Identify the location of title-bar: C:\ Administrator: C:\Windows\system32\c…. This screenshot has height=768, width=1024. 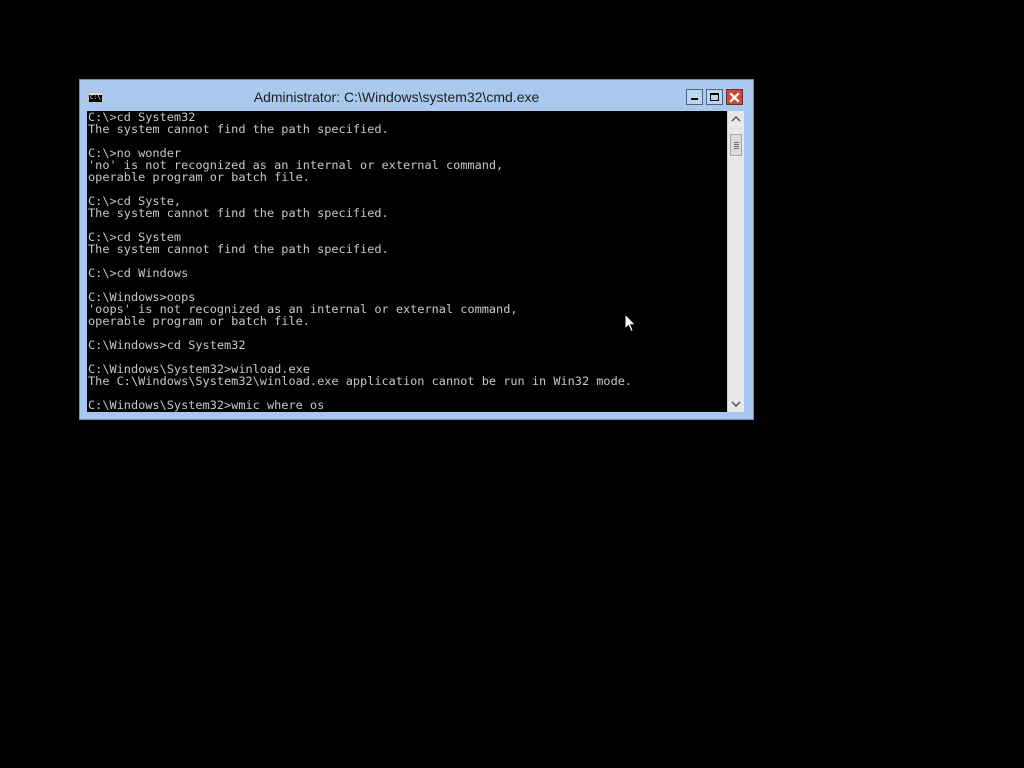
(416, 95).